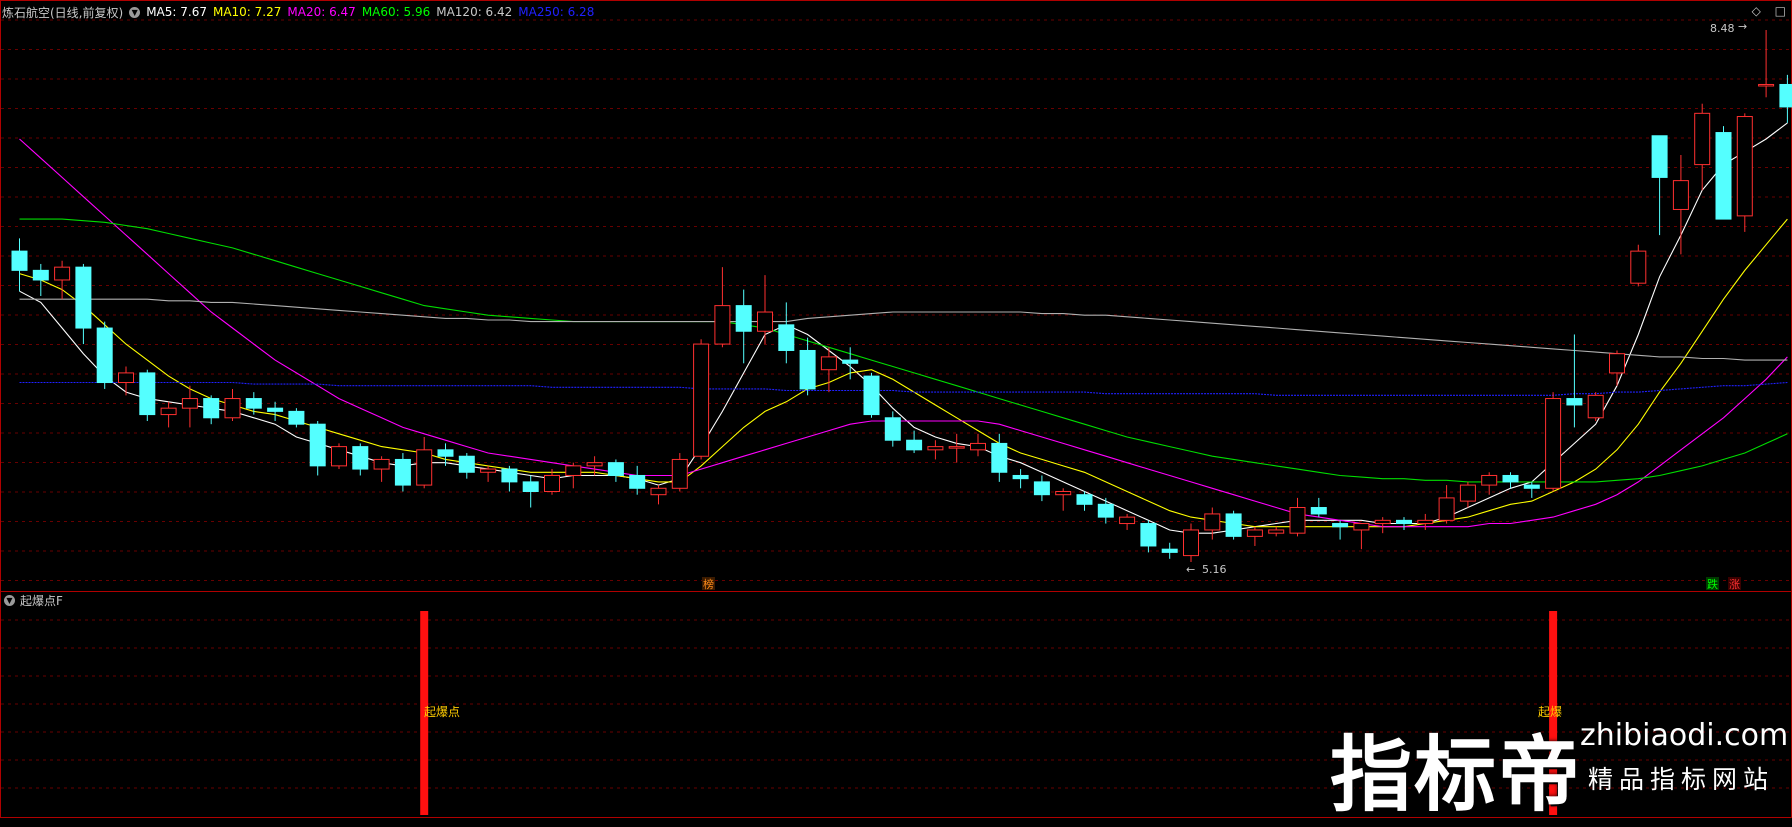 This screenshot has height=827, width=1792. Describe the element at coordinates (442, 712) in the screenshot. I see `signal-label-1: 起爆点` at that location.